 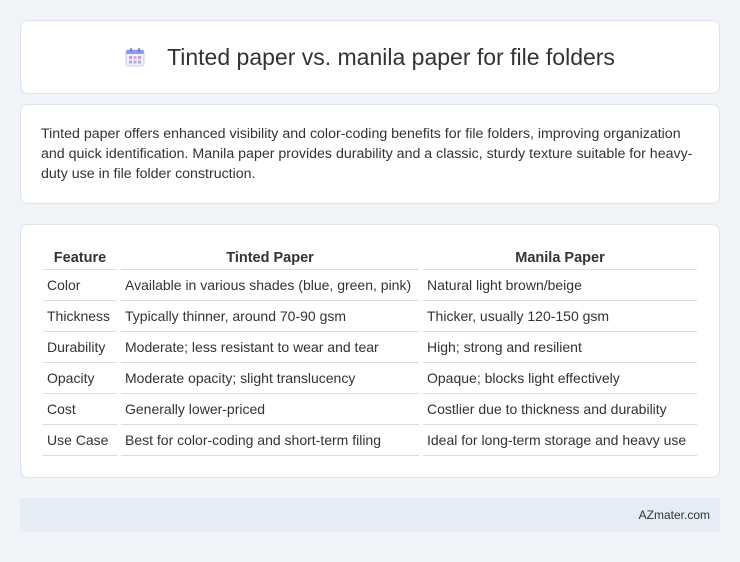 I want to click on manila-cell: Opaque; blocks light effectively, so click(x=560, y=378).